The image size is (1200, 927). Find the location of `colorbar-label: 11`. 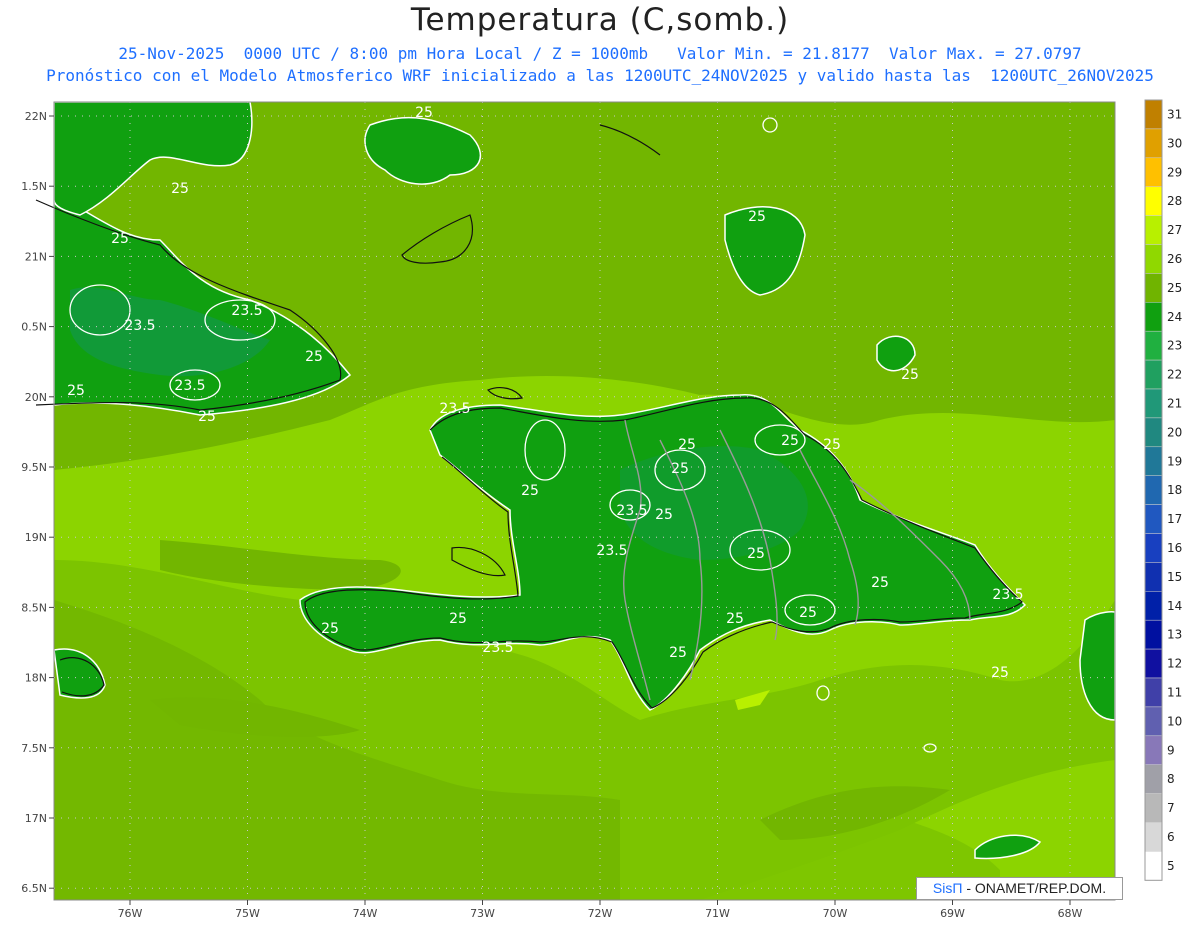

colorbar-label: 11 is located at coordinates (1174, 692).